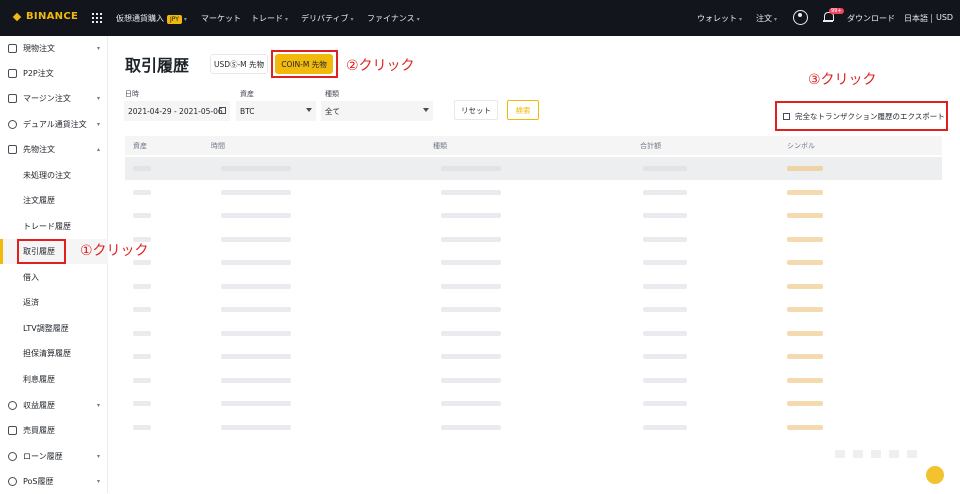 This screenshot has width=960, height=494. Describe the element at coordinates (523, 110) in the screenshot. I see `search-button: 検索` at that location.